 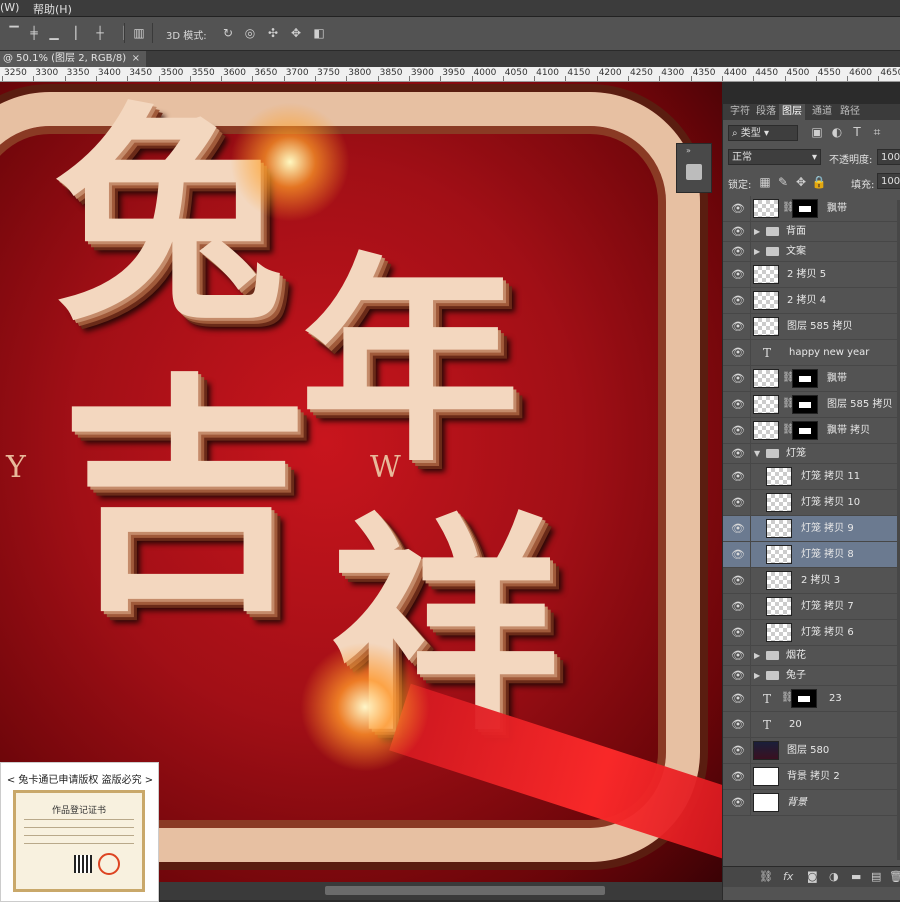 I want to click on expand-icon: », so click(x=688, y=150).